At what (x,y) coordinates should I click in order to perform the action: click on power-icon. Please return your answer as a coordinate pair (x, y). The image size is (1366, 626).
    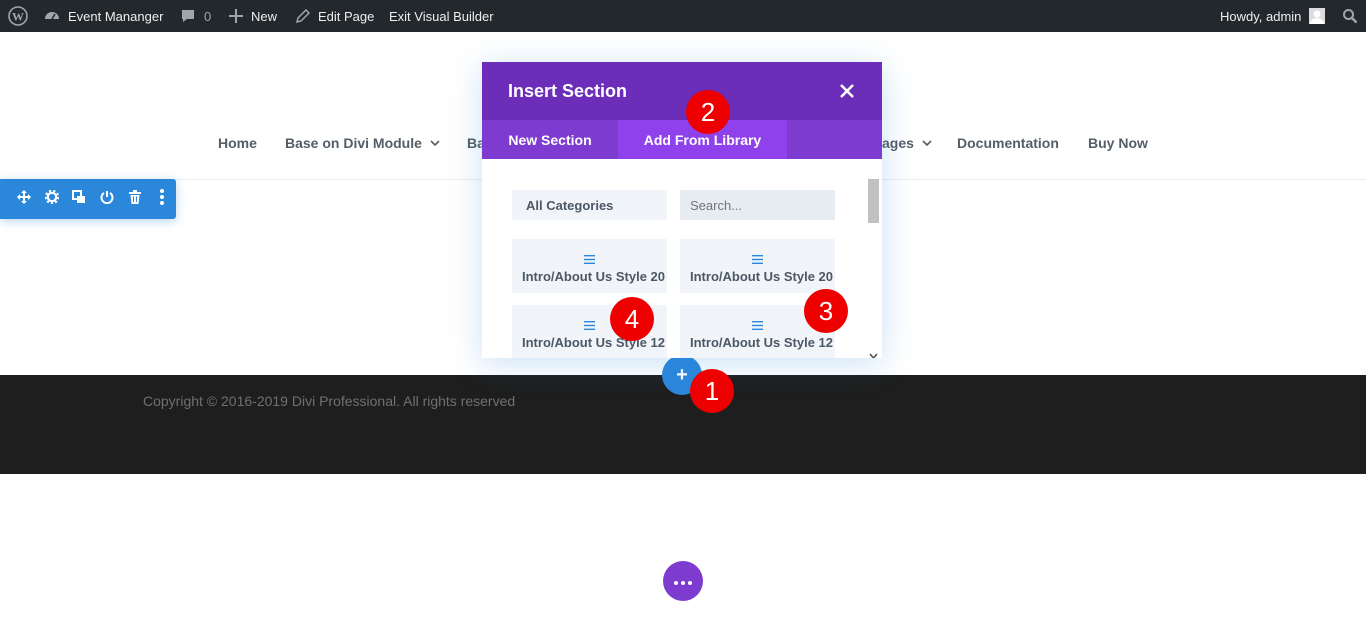
    Looking at the image, I should click on (107, 199).